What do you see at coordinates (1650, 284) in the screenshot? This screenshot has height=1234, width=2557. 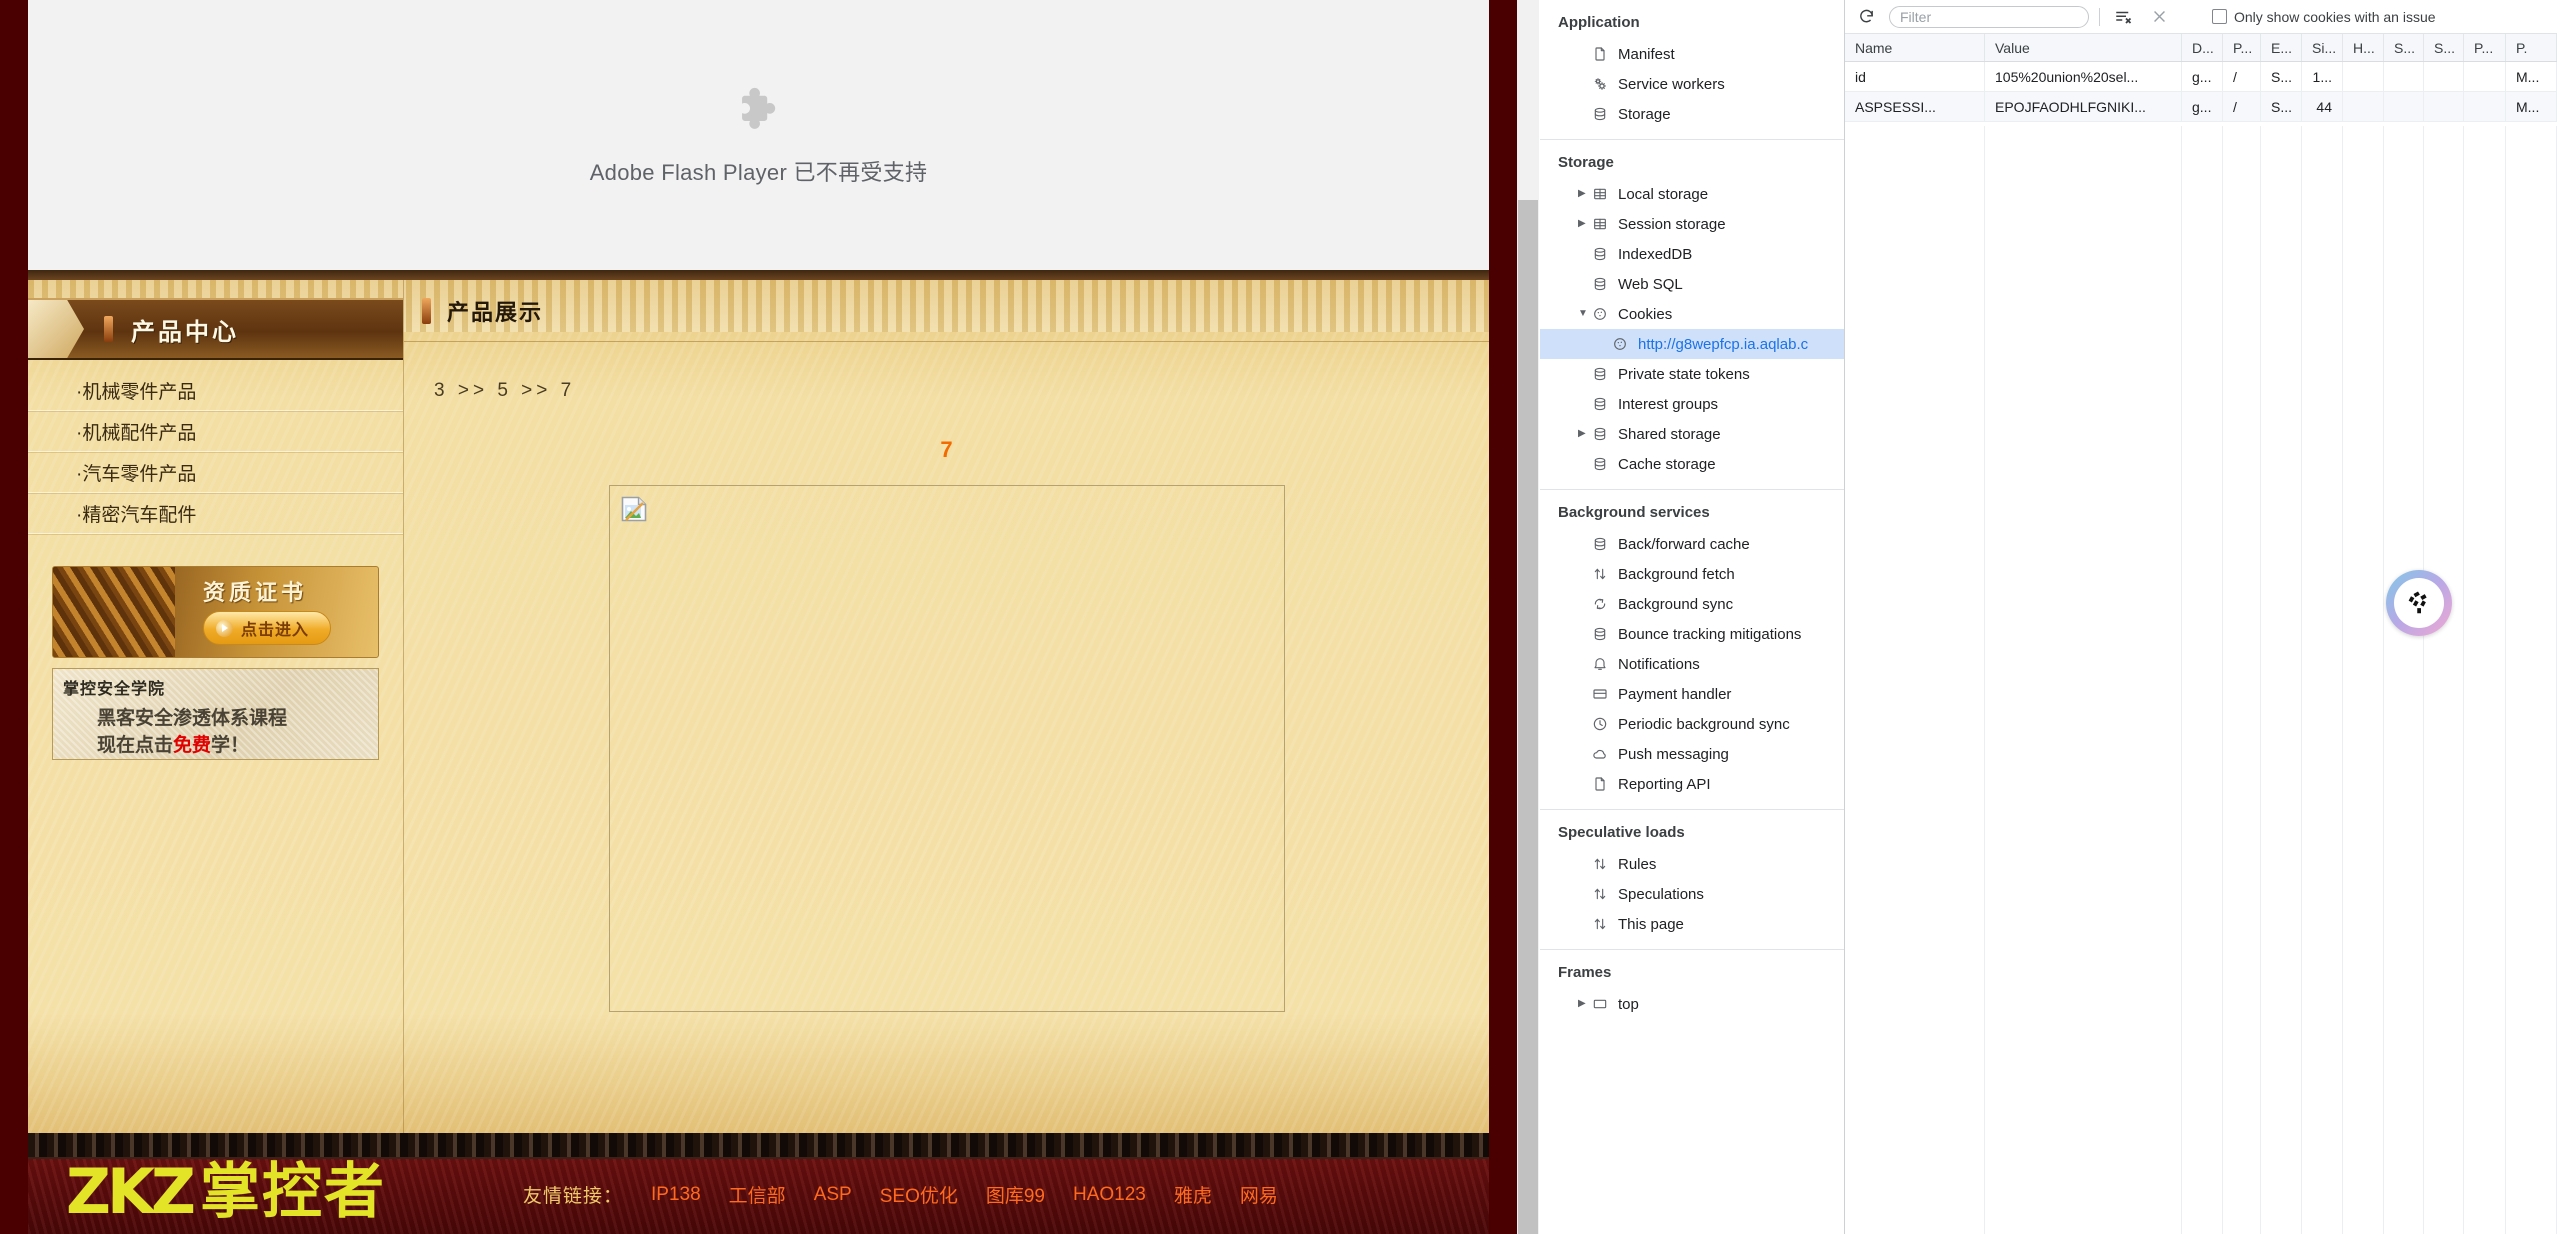 I see `sidebar-item-label: Web SQL` at bounding box center [1650, 284].